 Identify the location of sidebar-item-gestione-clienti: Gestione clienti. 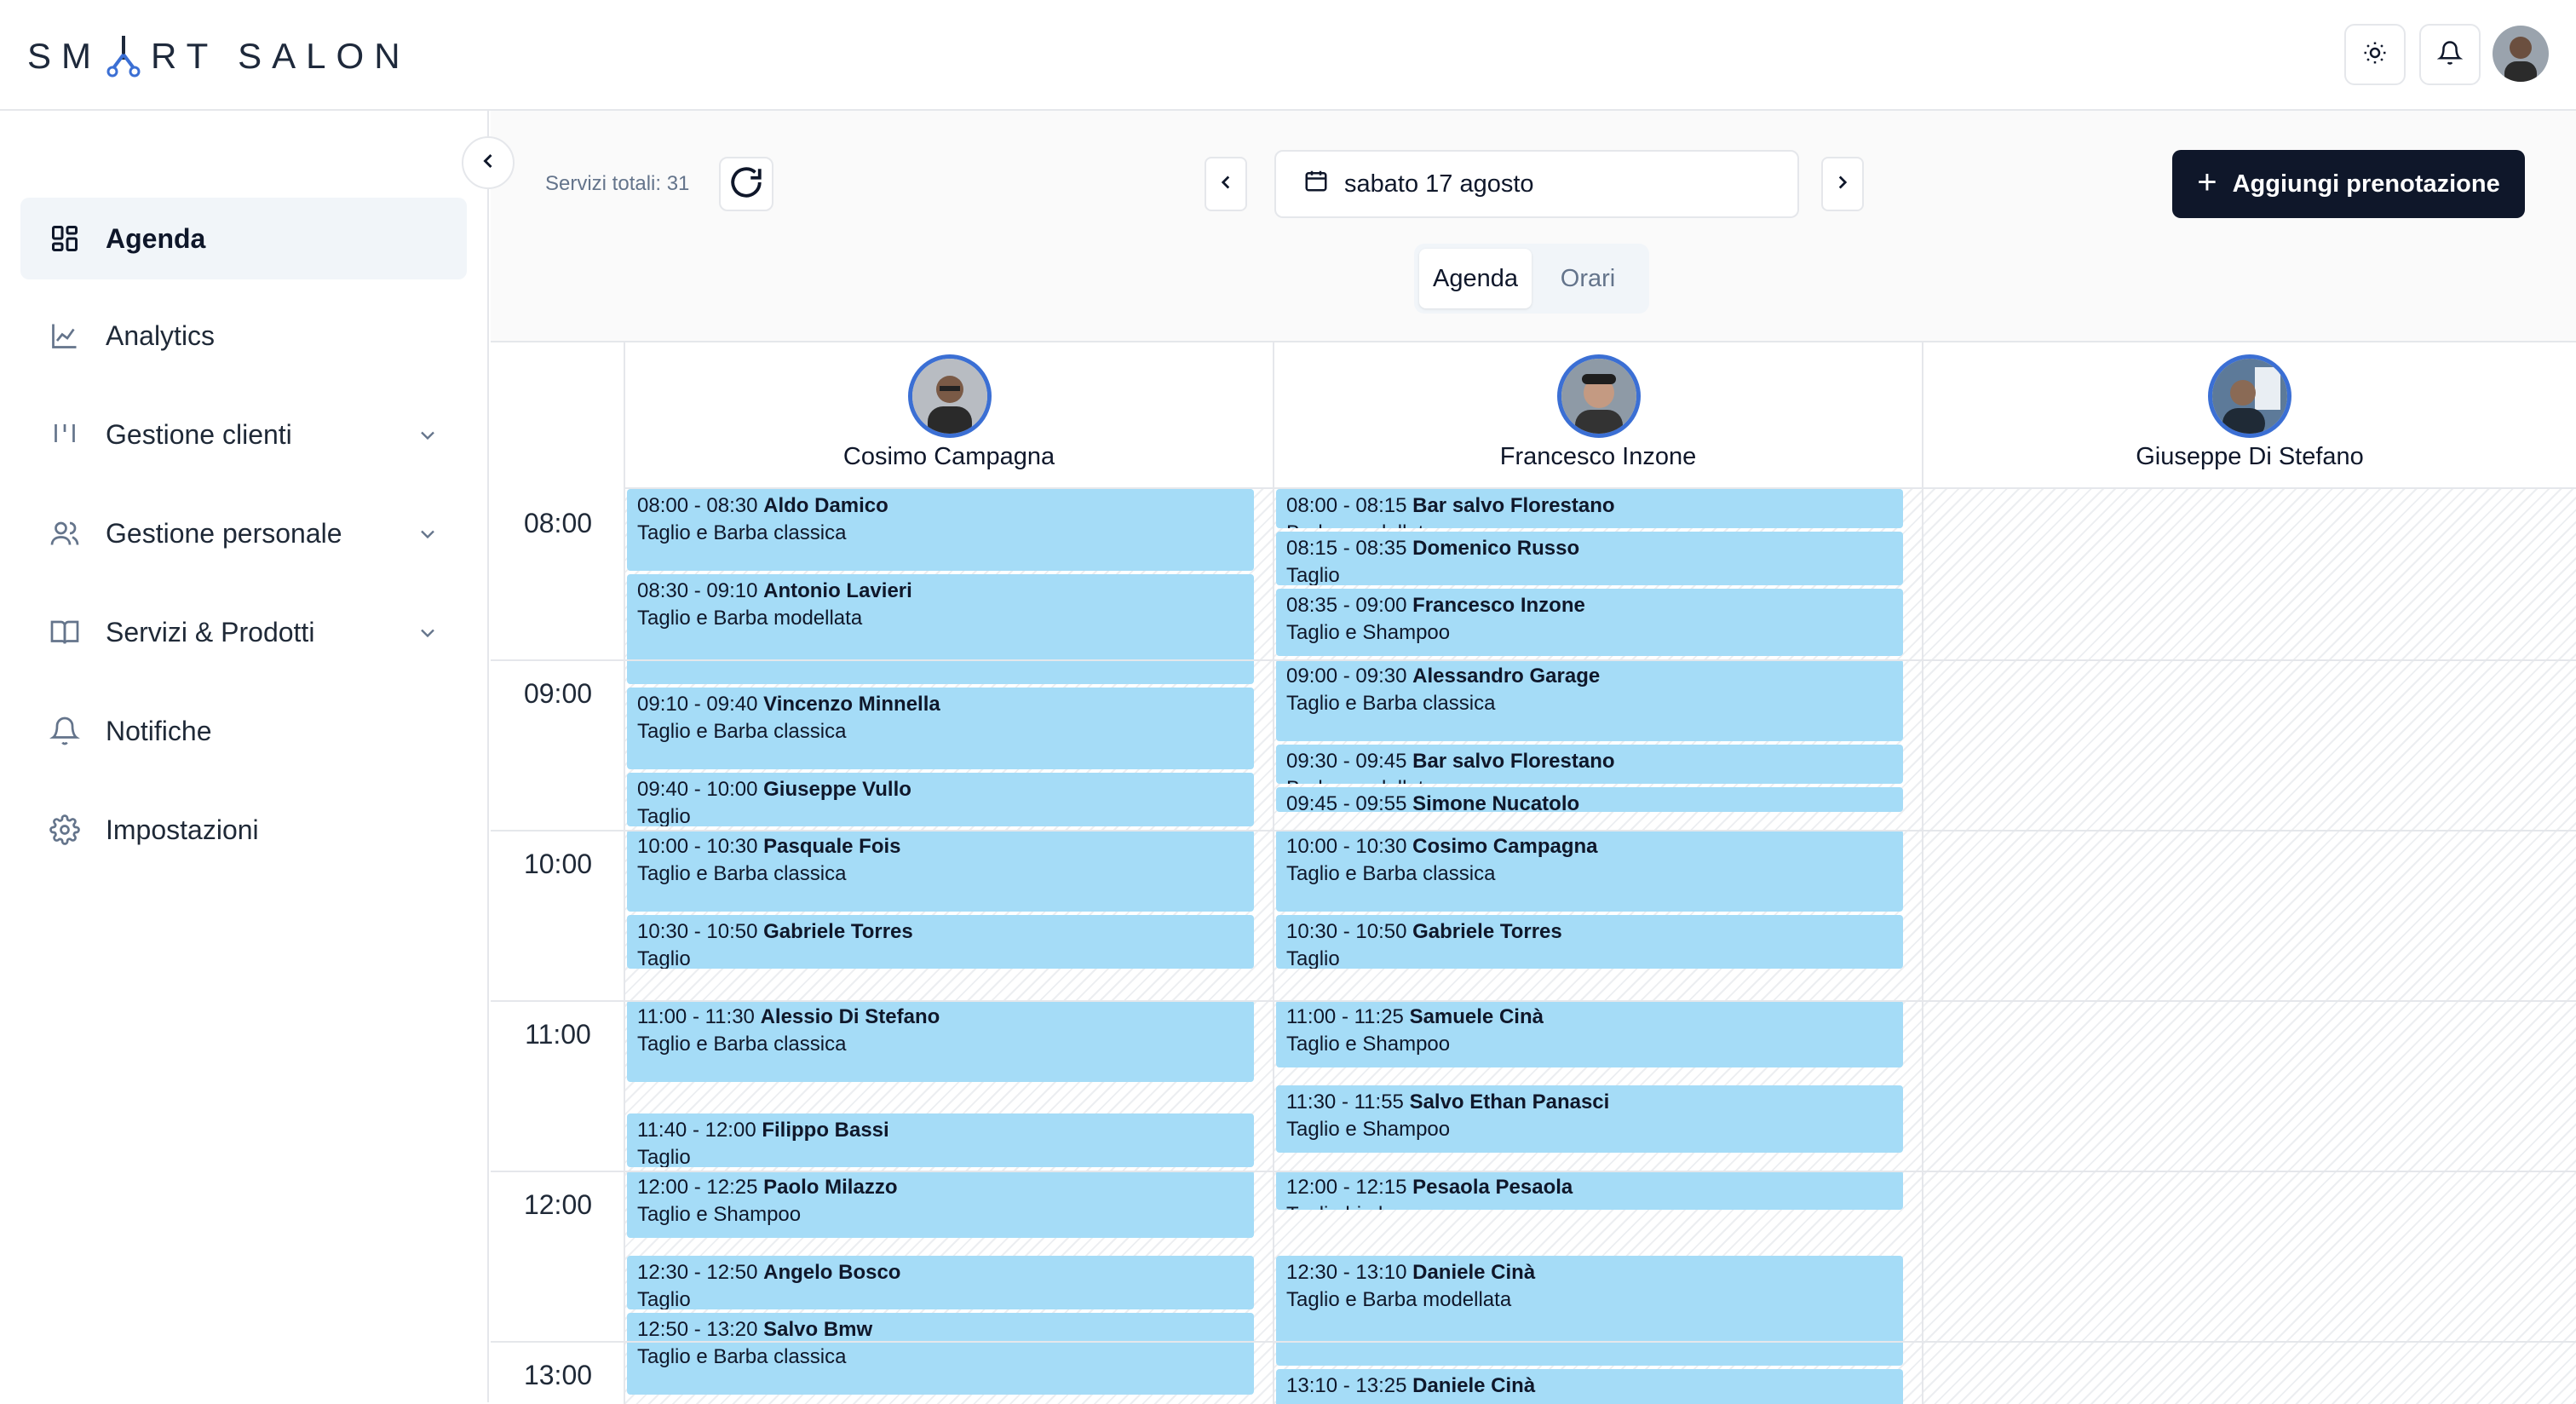
(244, 434).